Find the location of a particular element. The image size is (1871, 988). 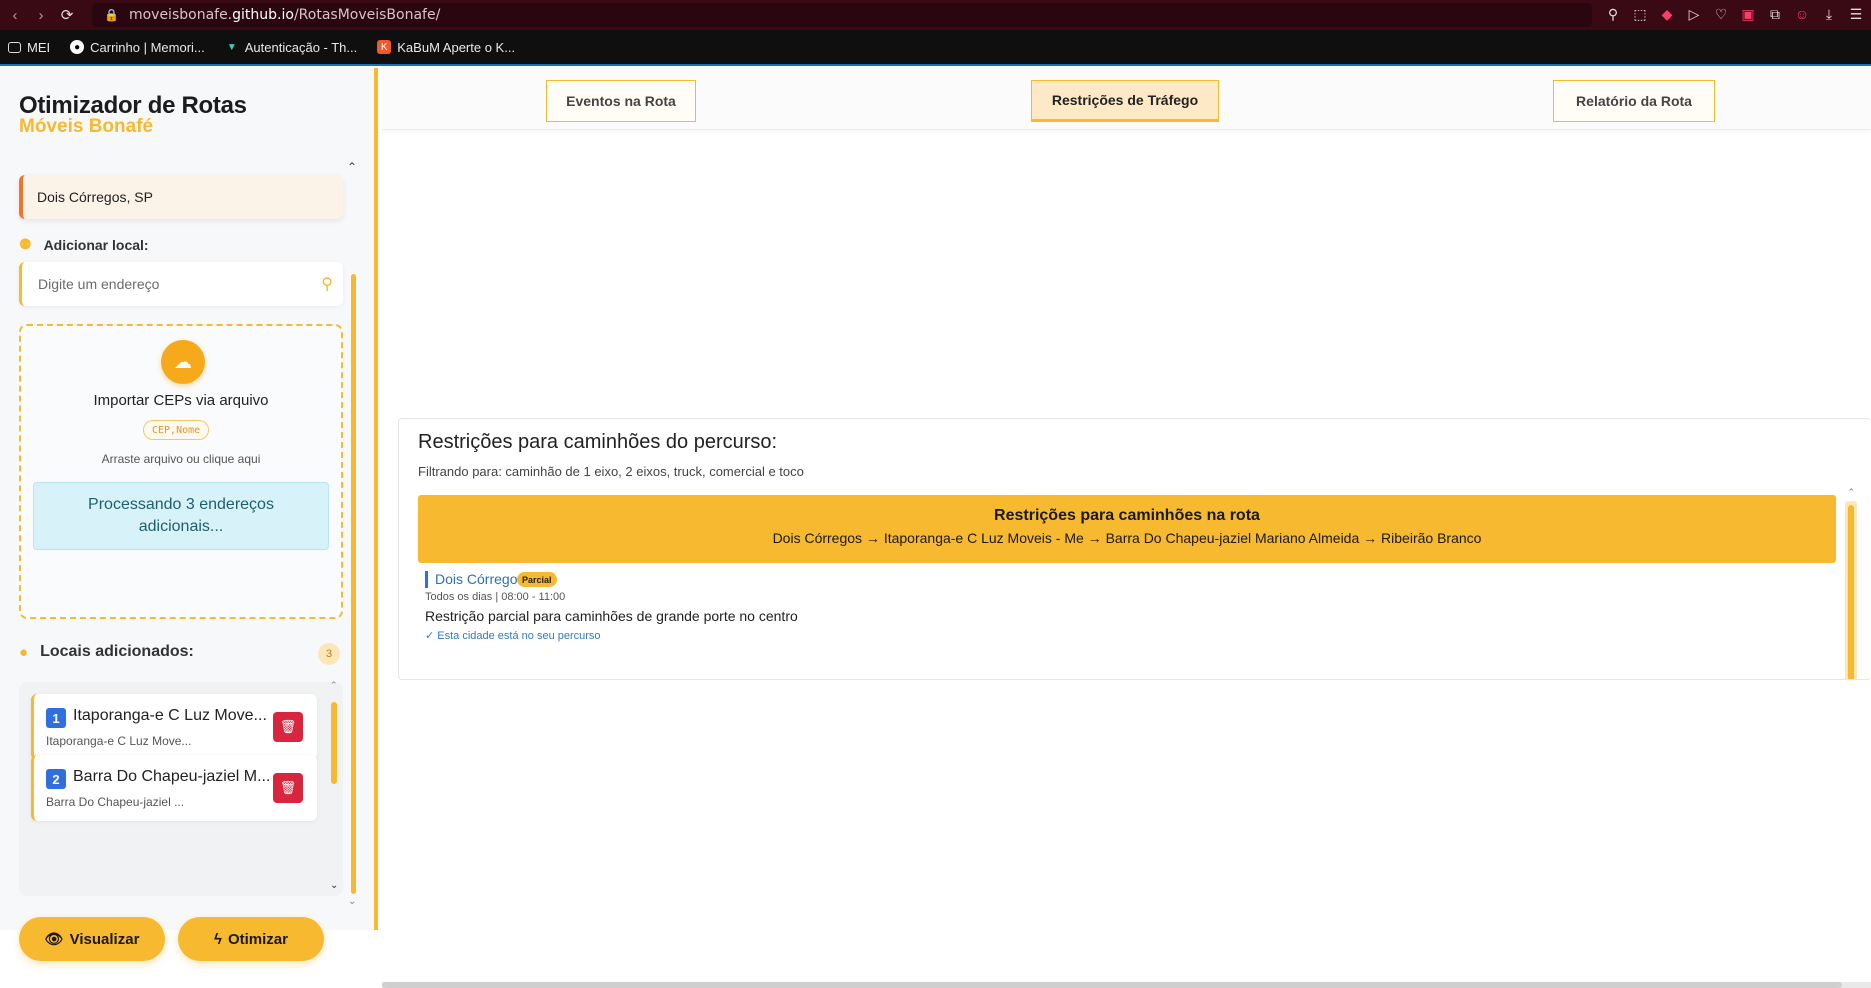

optimize-label: Otimizar is located at coordinates (257, 939).